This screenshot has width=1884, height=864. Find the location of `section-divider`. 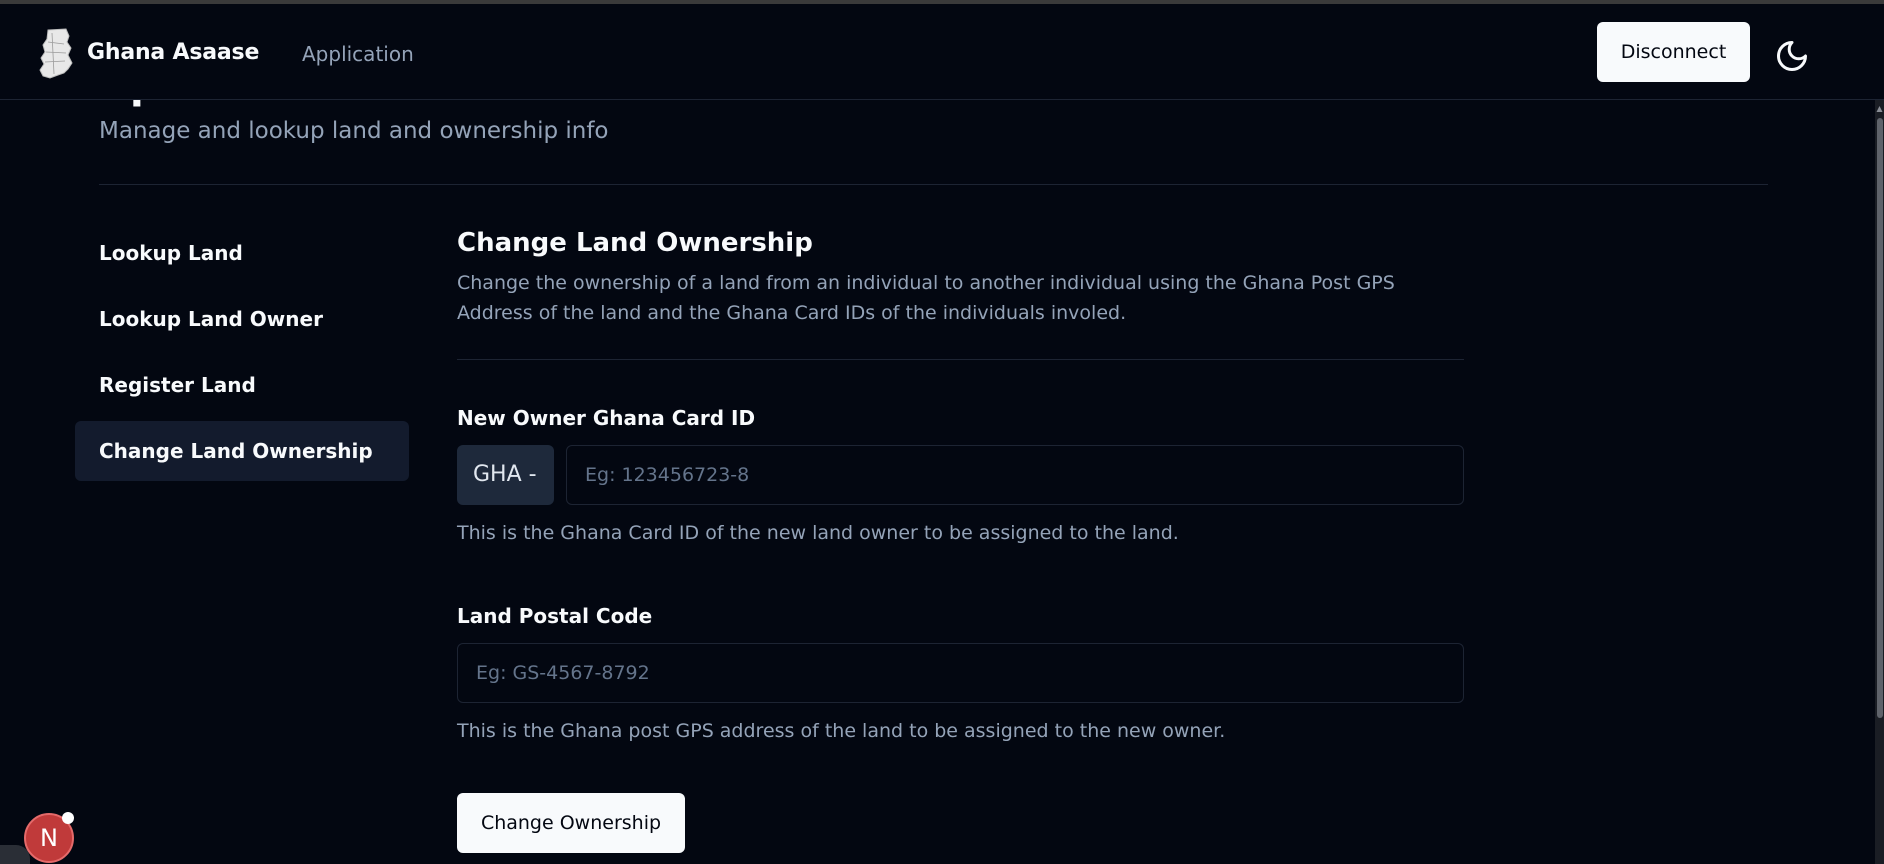

section-divider is located at coordinates (933, 184).